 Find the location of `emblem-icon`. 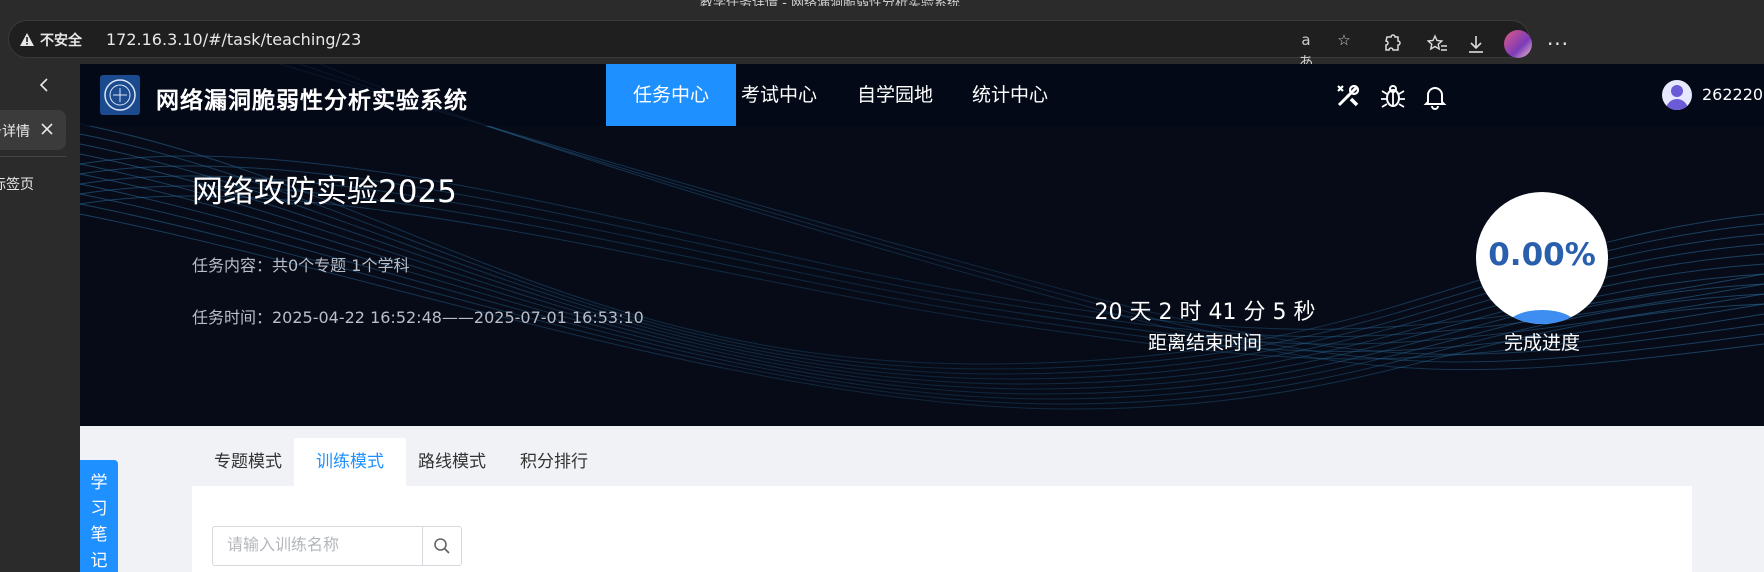

emblem-icon is located at coordinates (120, 95).